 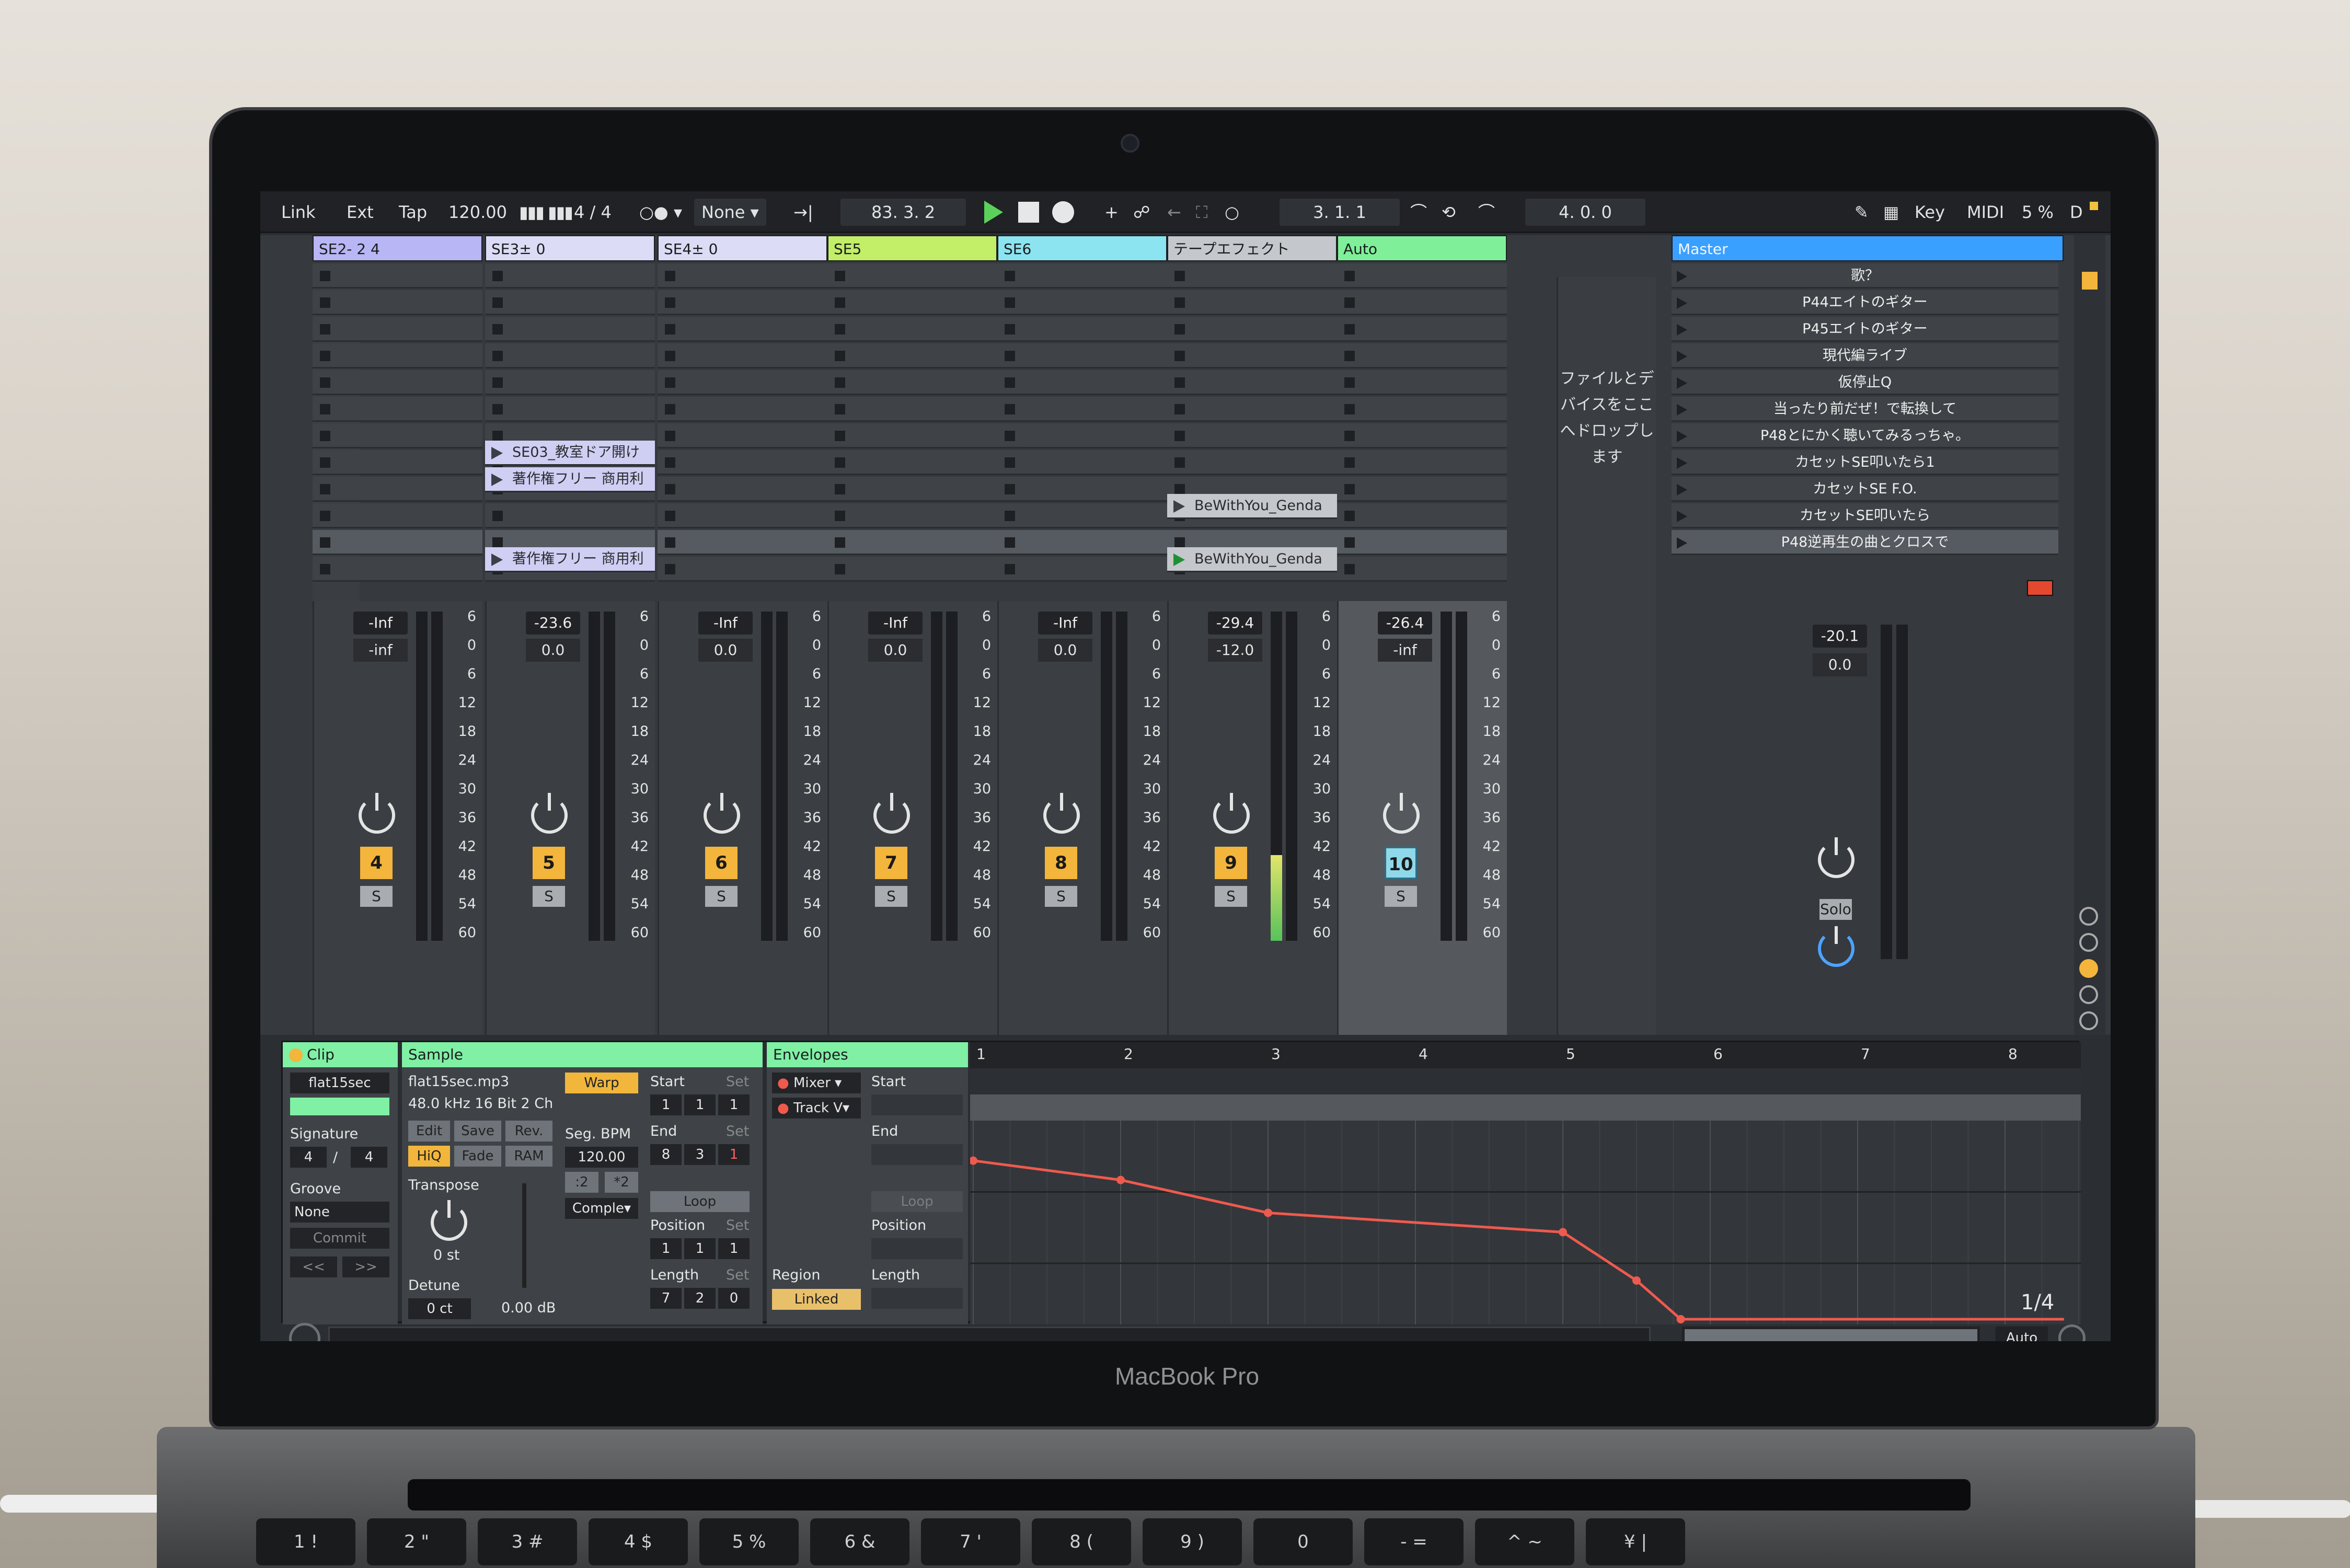 What do you see at coordinates (528, 1131) in the screenshot?
I see `reverse-button: Rev.` at bounding box center [528, 1131].